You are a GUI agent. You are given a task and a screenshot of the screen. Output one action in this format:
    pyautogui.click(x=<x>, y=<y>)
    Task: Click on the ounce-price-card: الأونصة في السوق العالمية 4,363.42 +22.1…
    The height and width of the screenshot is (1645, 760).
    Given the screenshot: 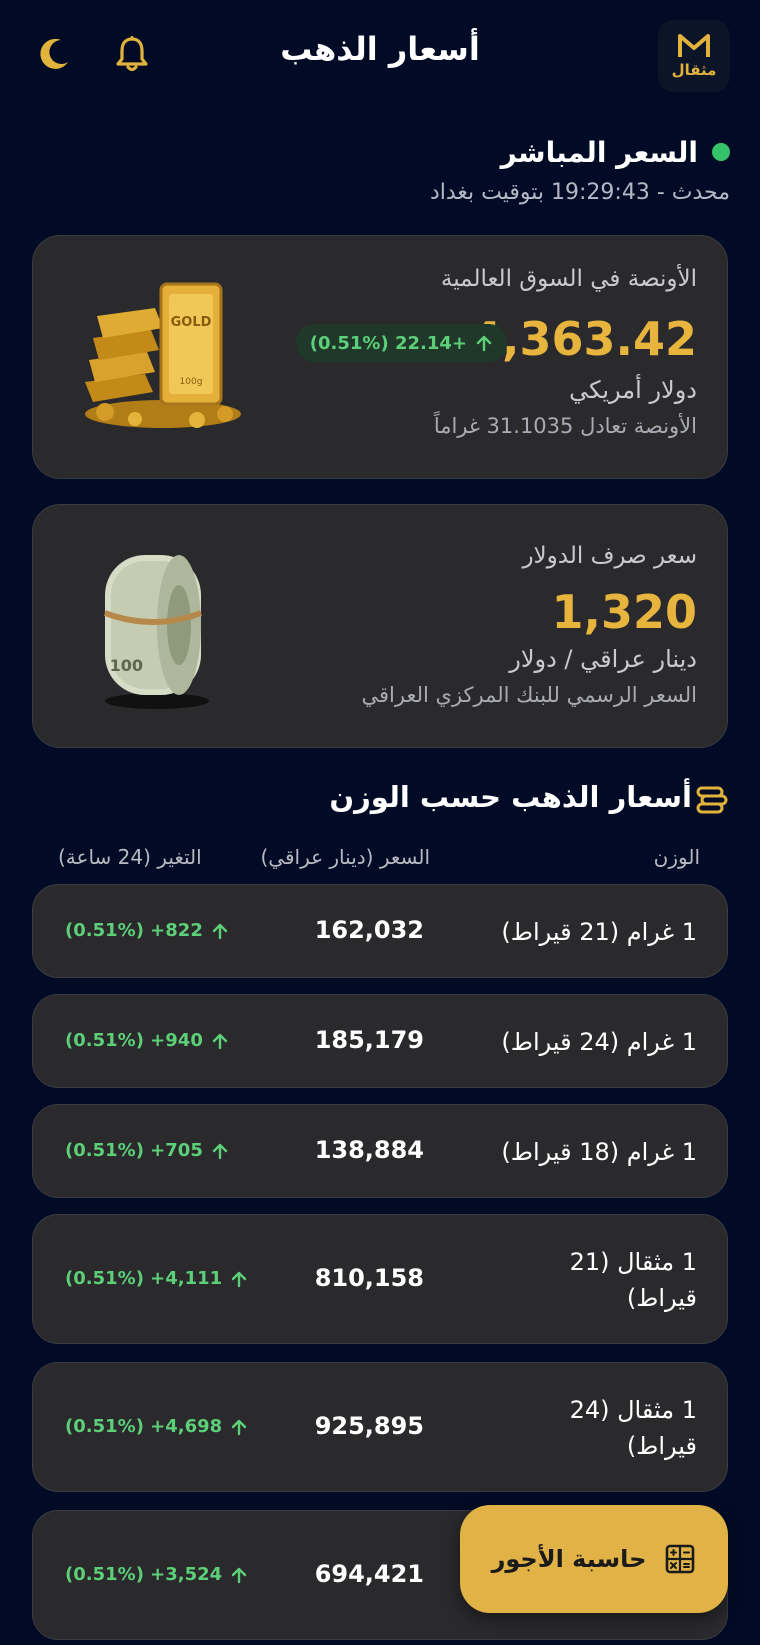 What is the action you would take?
    pyautogui.click(x=380, y=357)
    